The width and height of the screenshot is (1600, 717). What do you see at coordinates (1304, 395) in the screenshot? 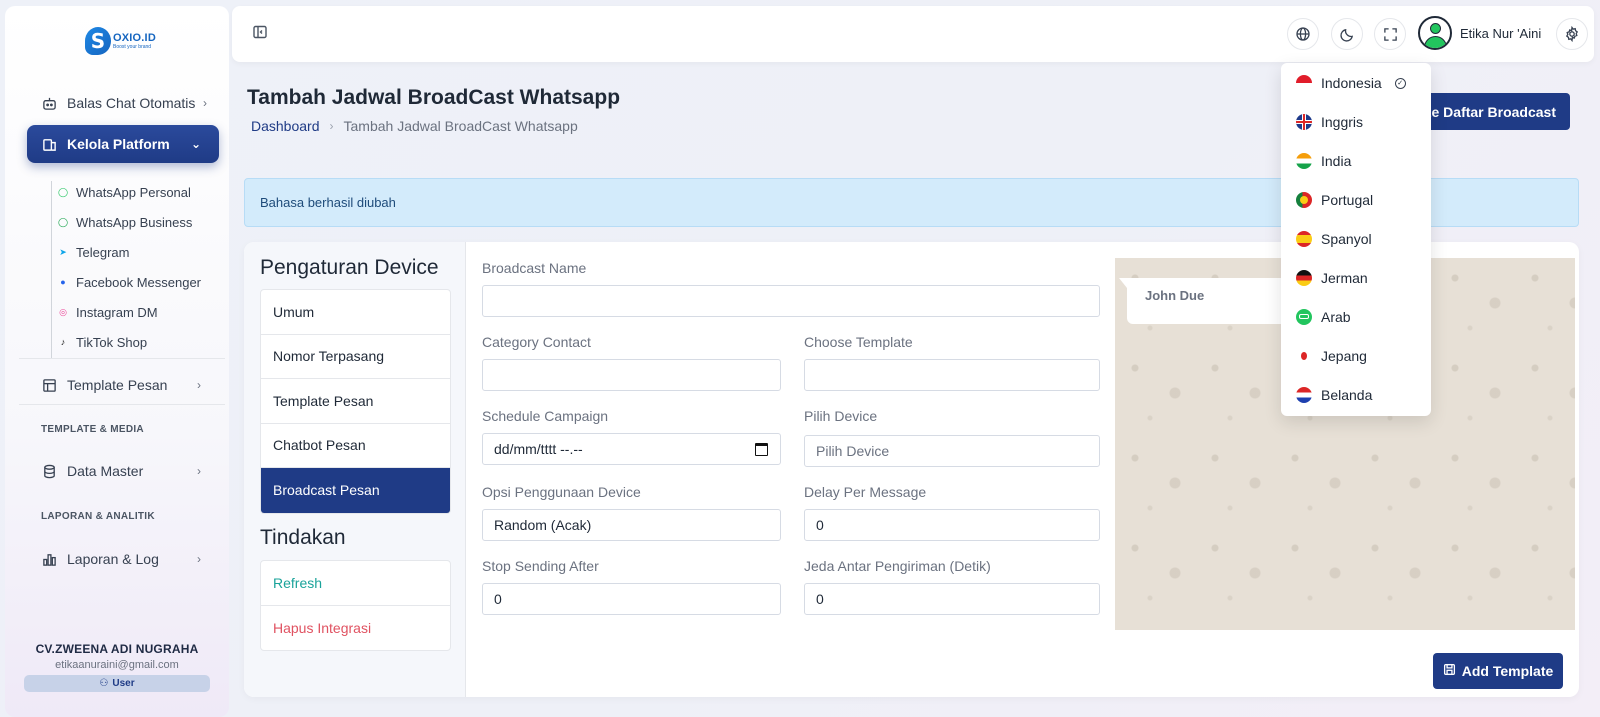
I see `flag-netherlands-icon` at bounding box center [1304, 395].